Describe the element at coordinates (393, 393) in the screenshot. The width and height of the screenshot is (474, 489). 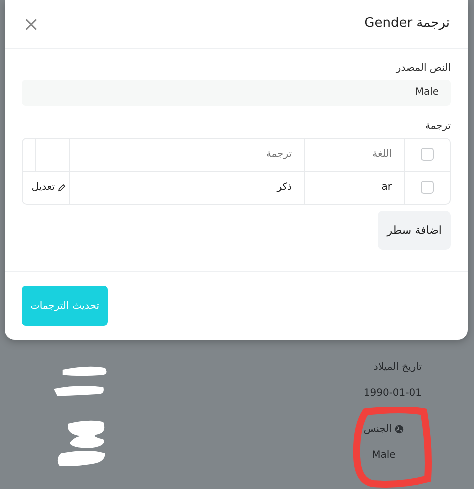
I see `field-value: 1990-01-01` at that location.